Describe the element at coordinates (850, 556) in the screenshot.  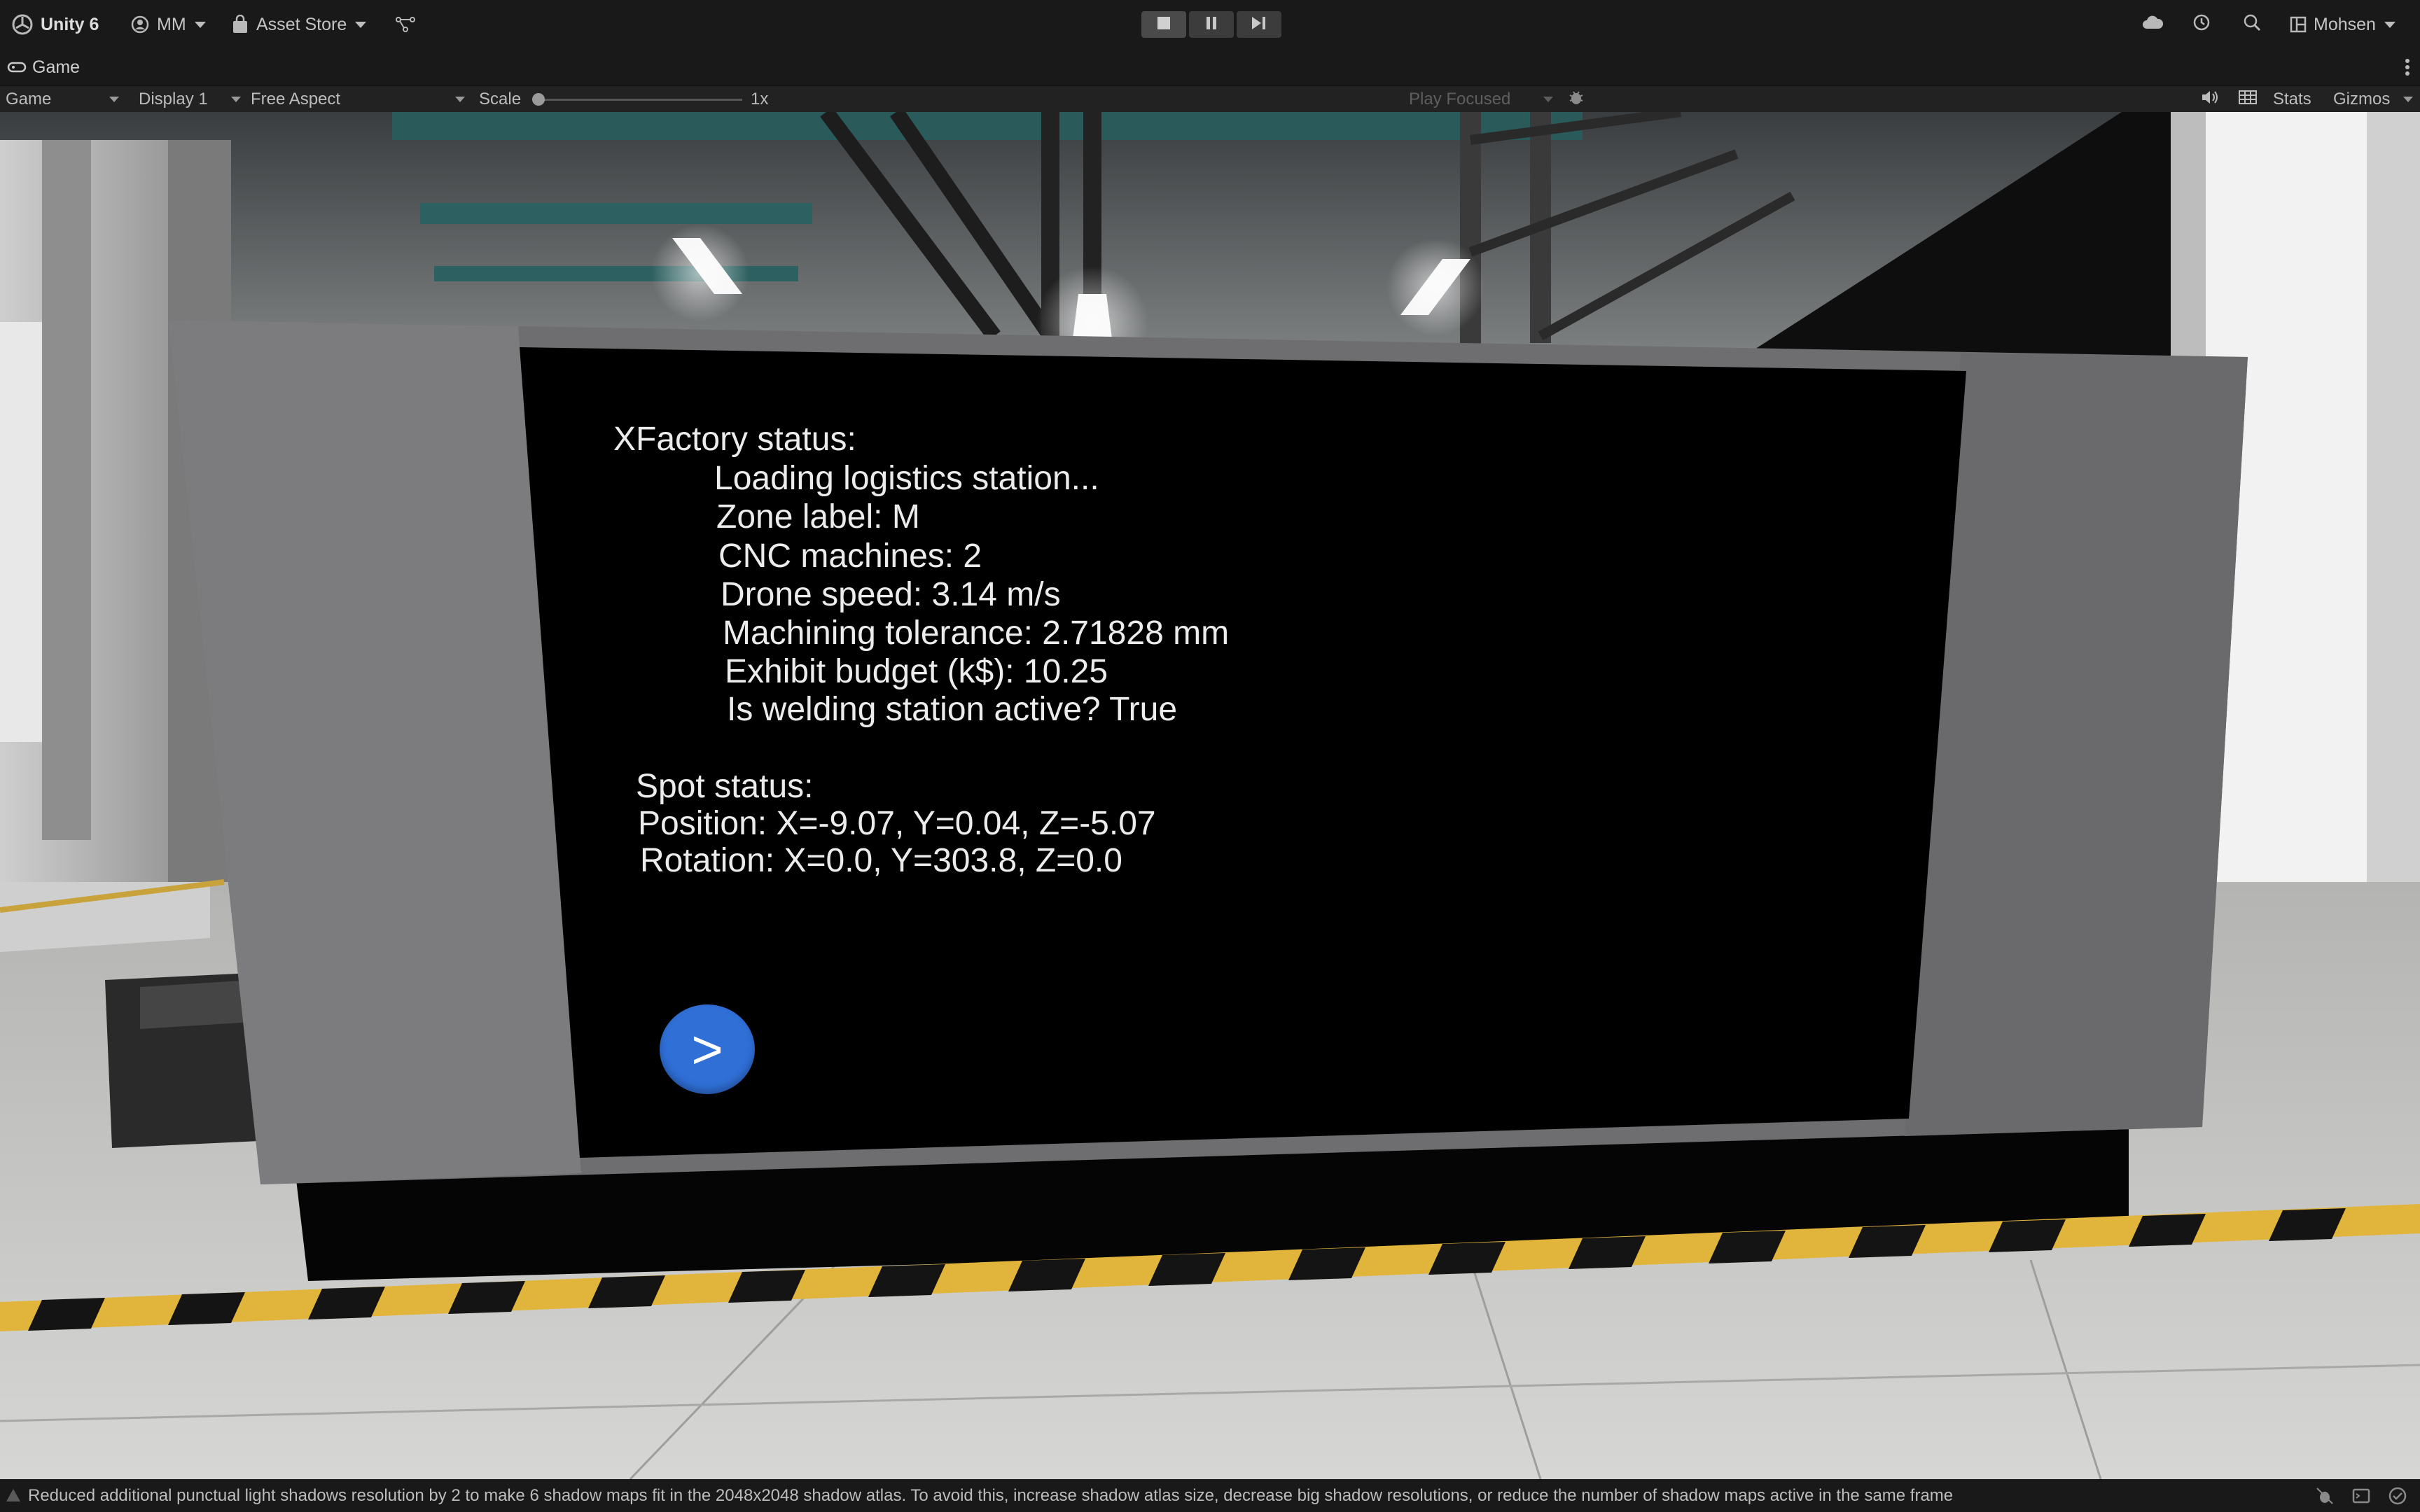
I see `status-line-3: CNC machines: 2` at that location.